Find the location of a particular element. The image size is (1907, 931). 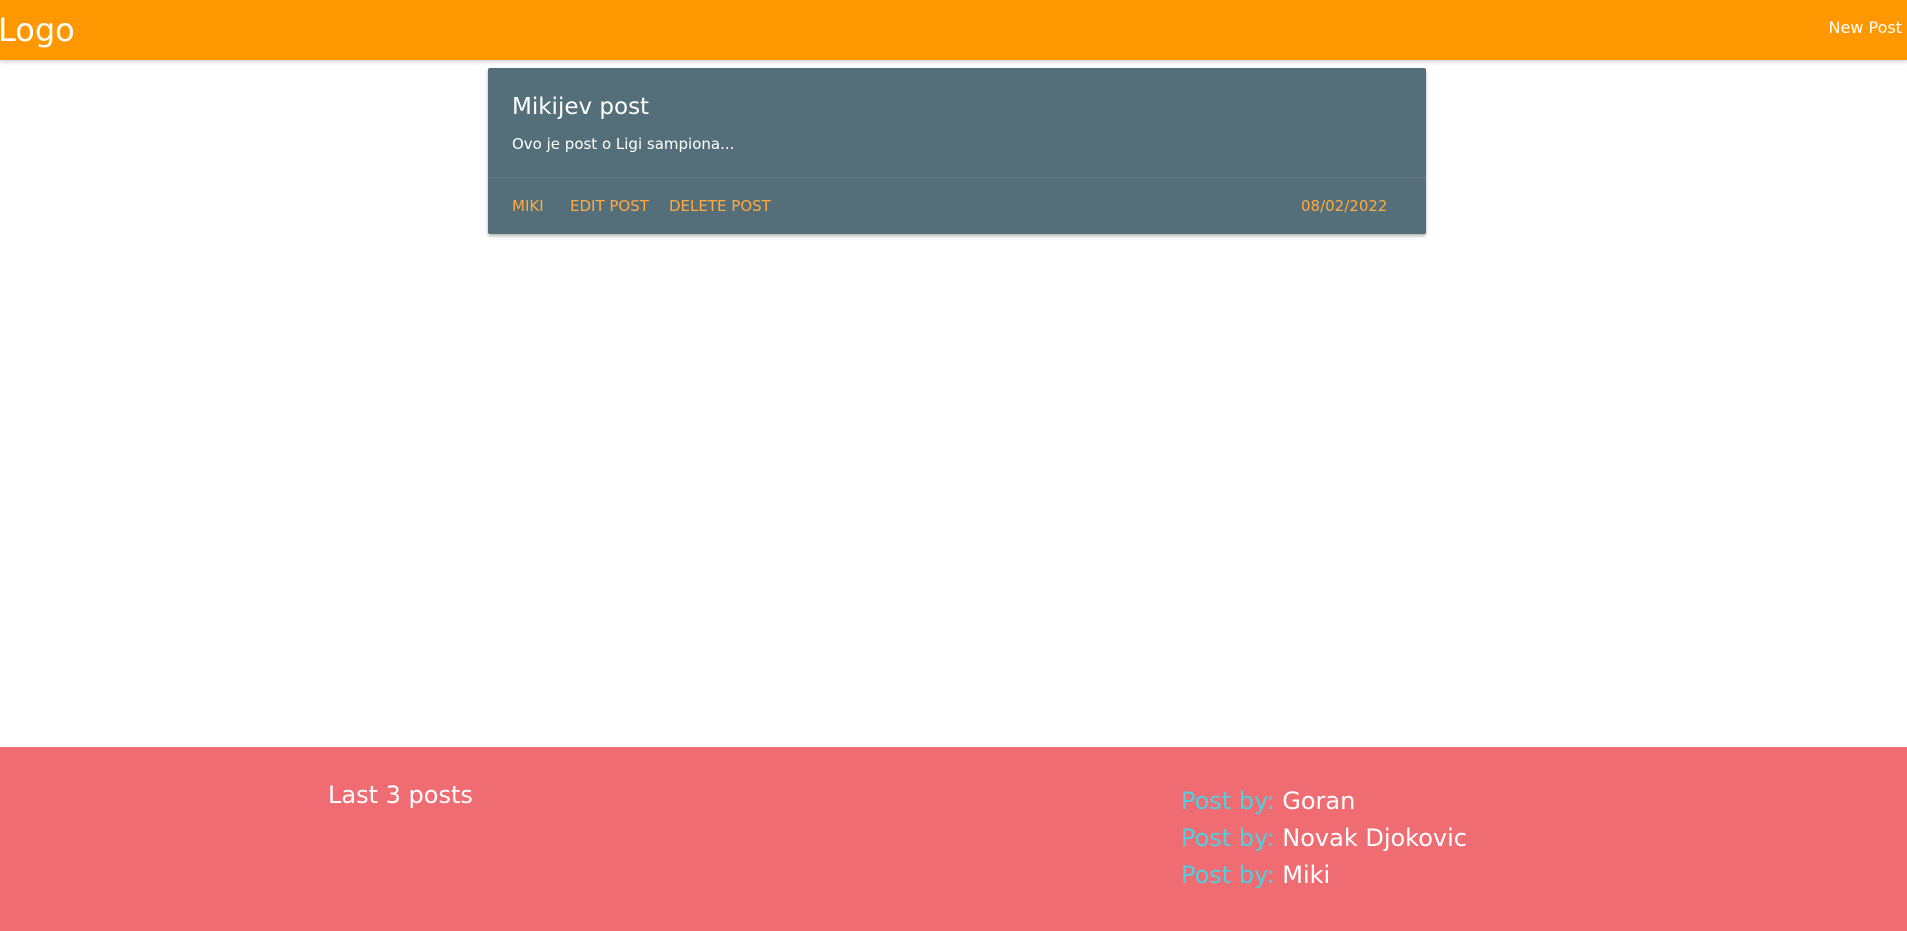

recent-post-item: Post by: Miki is located at coordinates (1324, 875).